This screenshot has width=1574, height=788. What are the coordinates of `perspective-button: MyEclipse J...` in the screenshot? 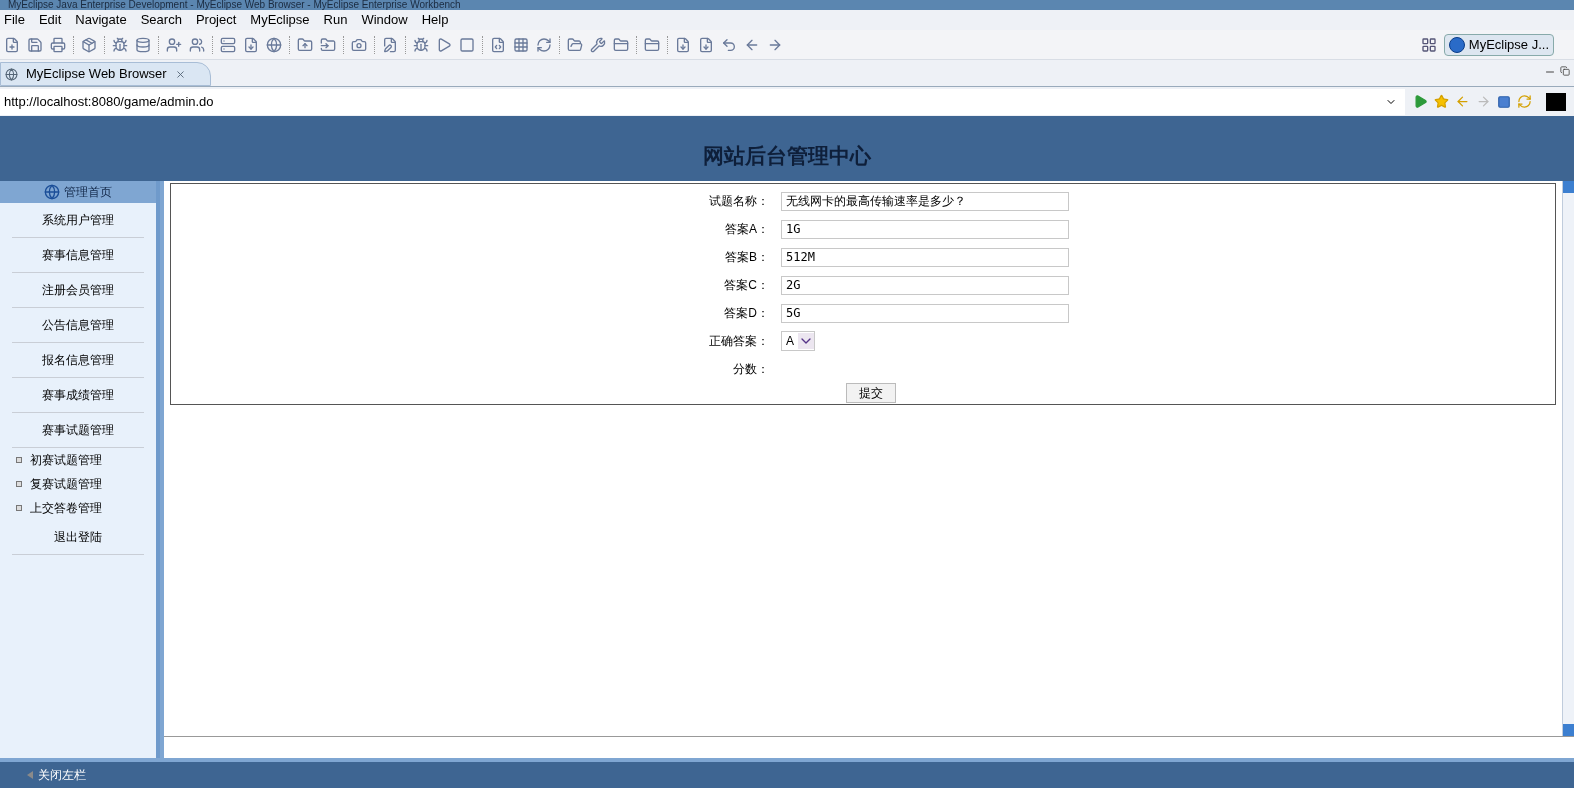 It's located at (1498, 44).